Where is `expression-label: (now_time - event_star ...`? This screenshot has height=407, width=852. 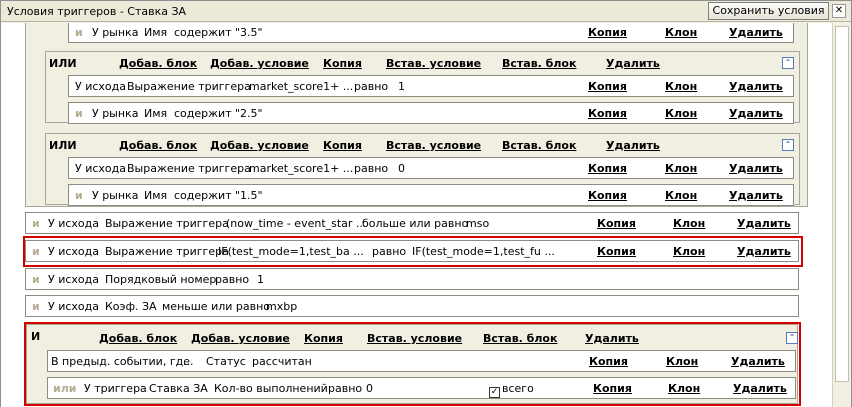
expression-label: (now_time - event_star ... is located at coordinates (296, 223).